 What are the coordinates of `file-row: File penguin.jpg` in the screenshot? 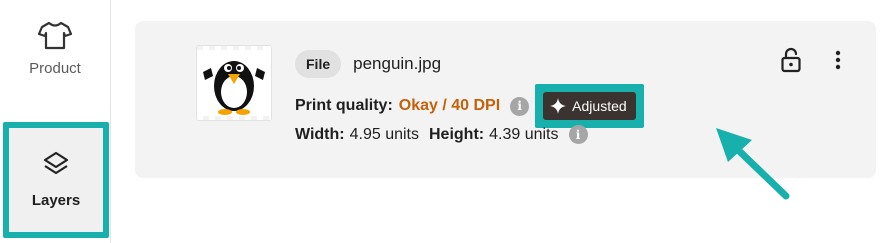 It's located at (368, 64).